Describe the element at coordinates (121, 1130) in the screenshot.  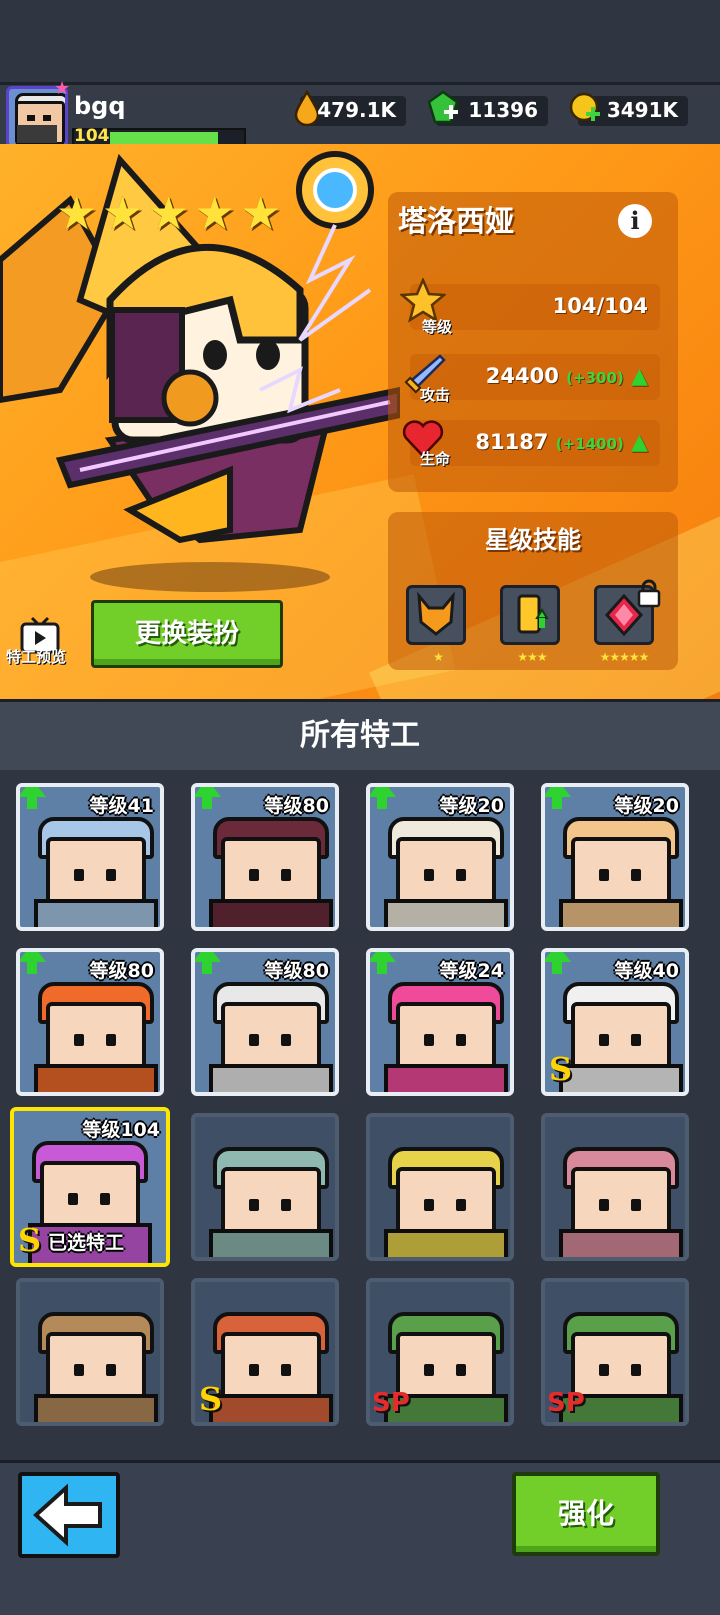
I see `agent-level: 等级104` at that location.